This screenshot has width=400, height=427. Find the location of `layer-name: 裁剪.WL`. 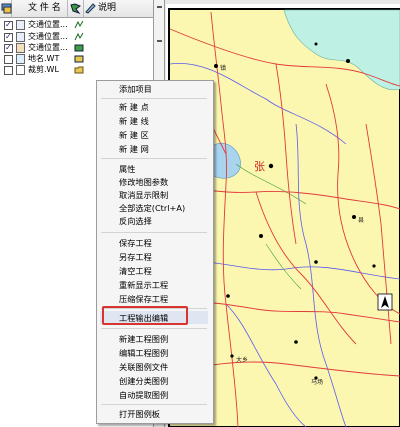

layer-name: 裁剪.WL is located at coordinates (43, 69).